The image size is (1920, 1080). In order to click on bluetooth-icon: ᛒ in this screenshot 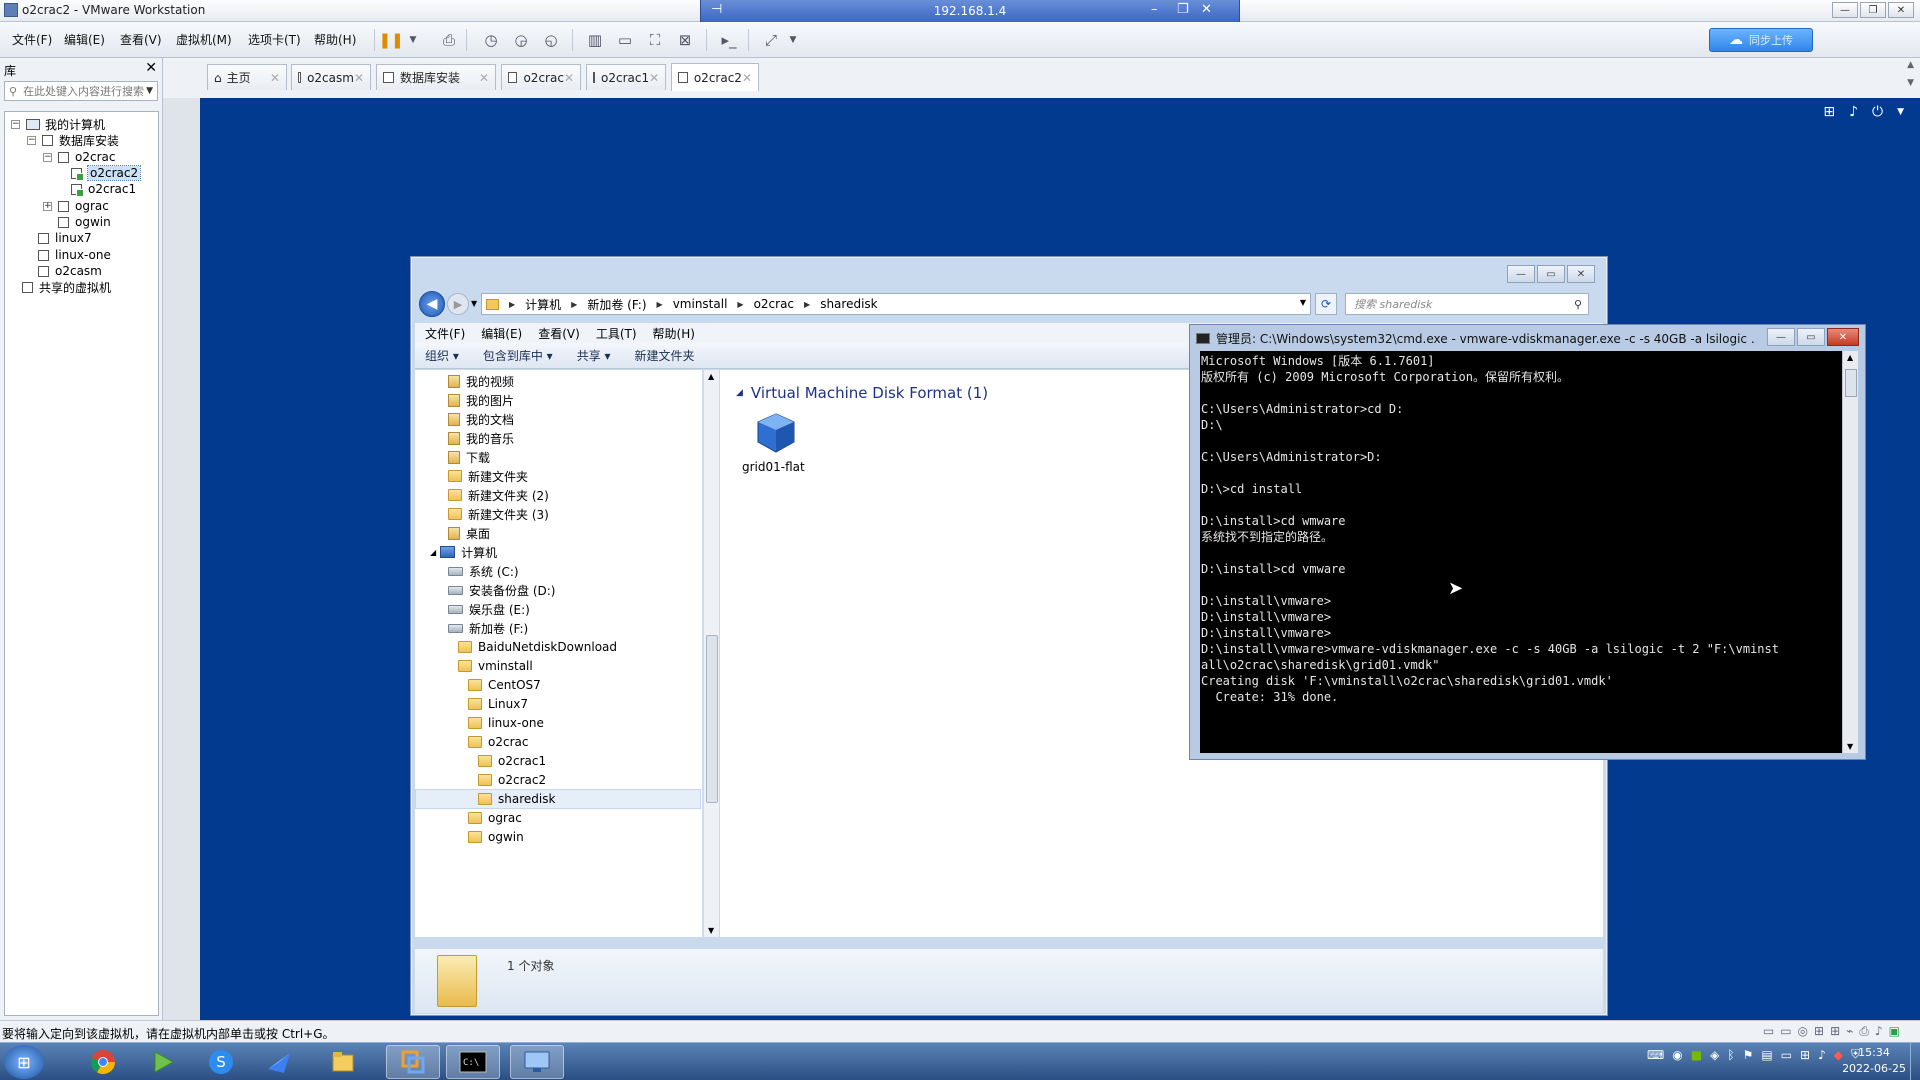, I will do `click(1730, 1055)`.